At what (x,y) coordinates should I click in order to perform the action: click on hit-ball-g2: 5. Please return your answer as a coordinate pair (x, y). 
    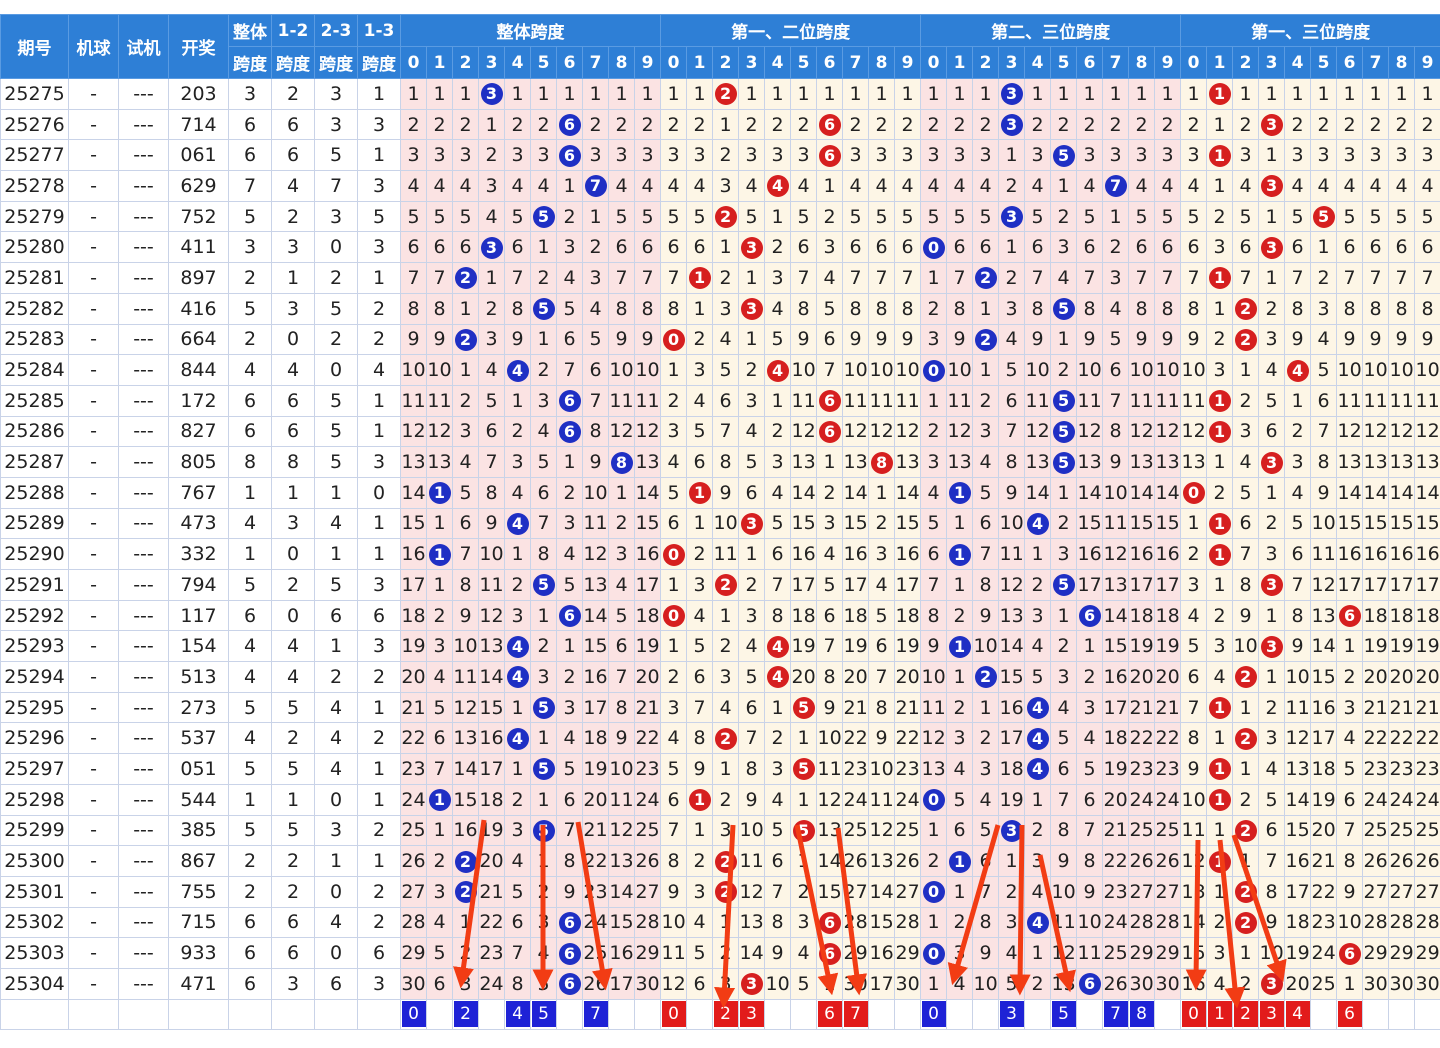
    Looking at the image, I should click on (1063, 309).